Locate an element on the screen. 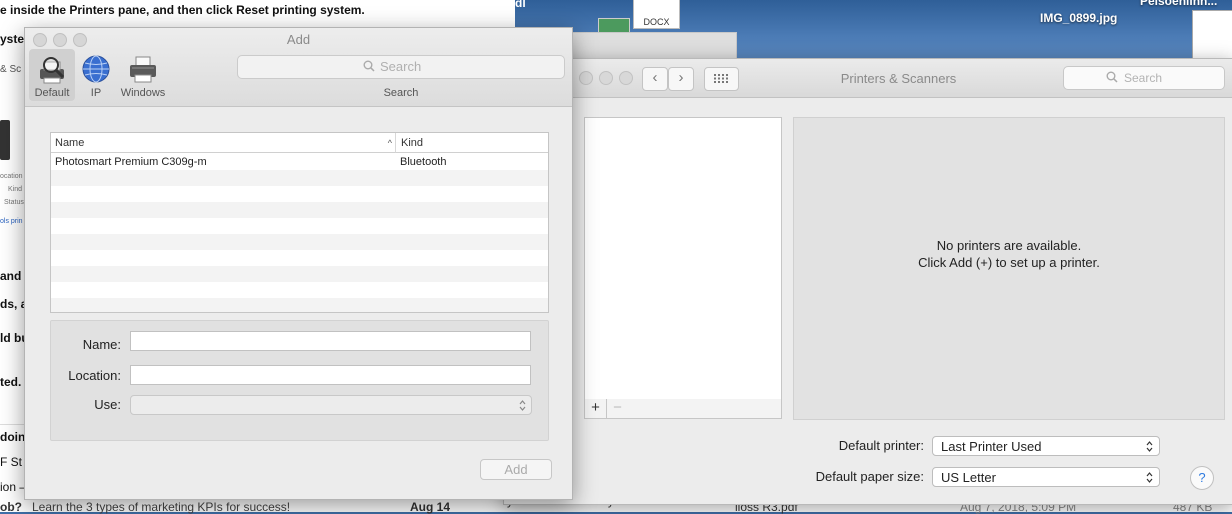 The width and height of the screenshot is (1232, 514). article-side-label: Kind is located at coordinates (15, 189).